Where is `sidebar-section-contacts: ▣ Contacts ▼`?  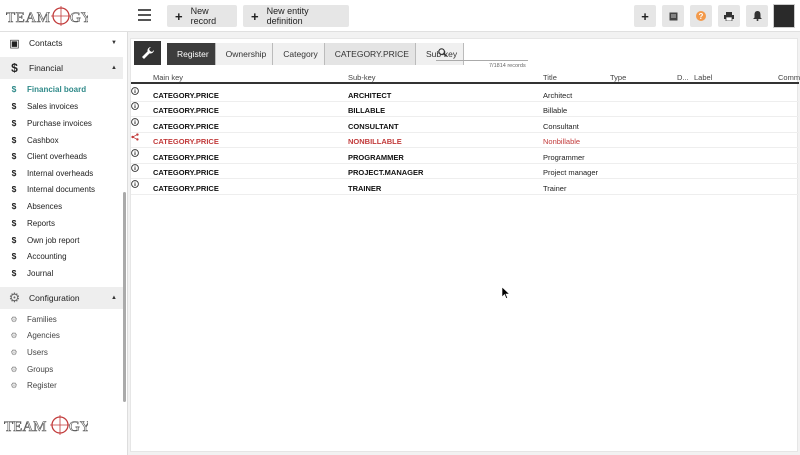
sidebar-section-contacts: ▣ Contacts ▼ is located at coordinates (61, 43).